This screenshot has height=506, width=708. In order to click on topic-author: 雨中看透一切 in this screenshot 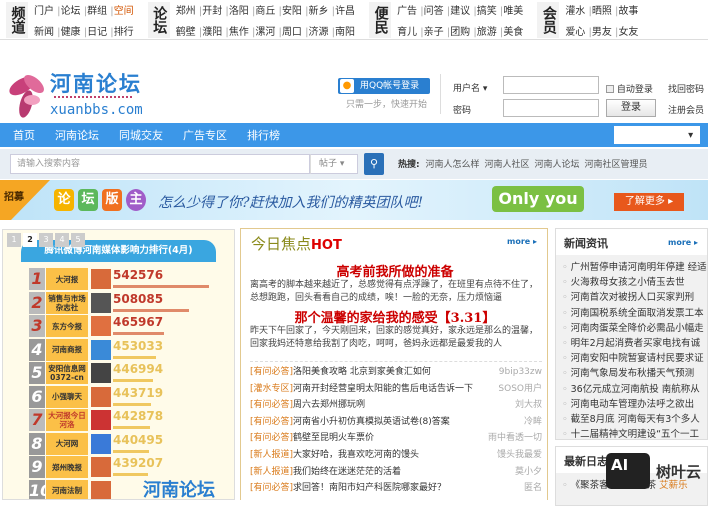, I will do `click(515, 438)`.